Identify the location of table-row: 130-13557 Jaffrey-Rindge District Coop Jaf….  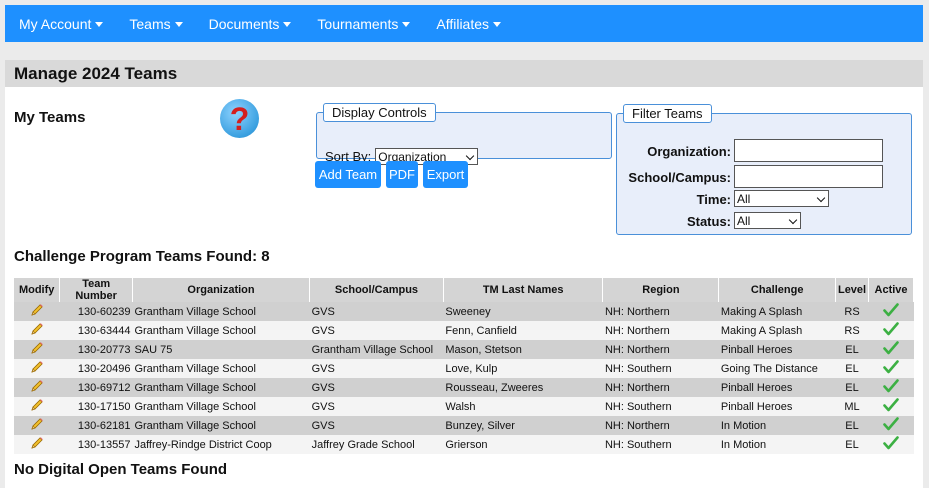
(464, 444).